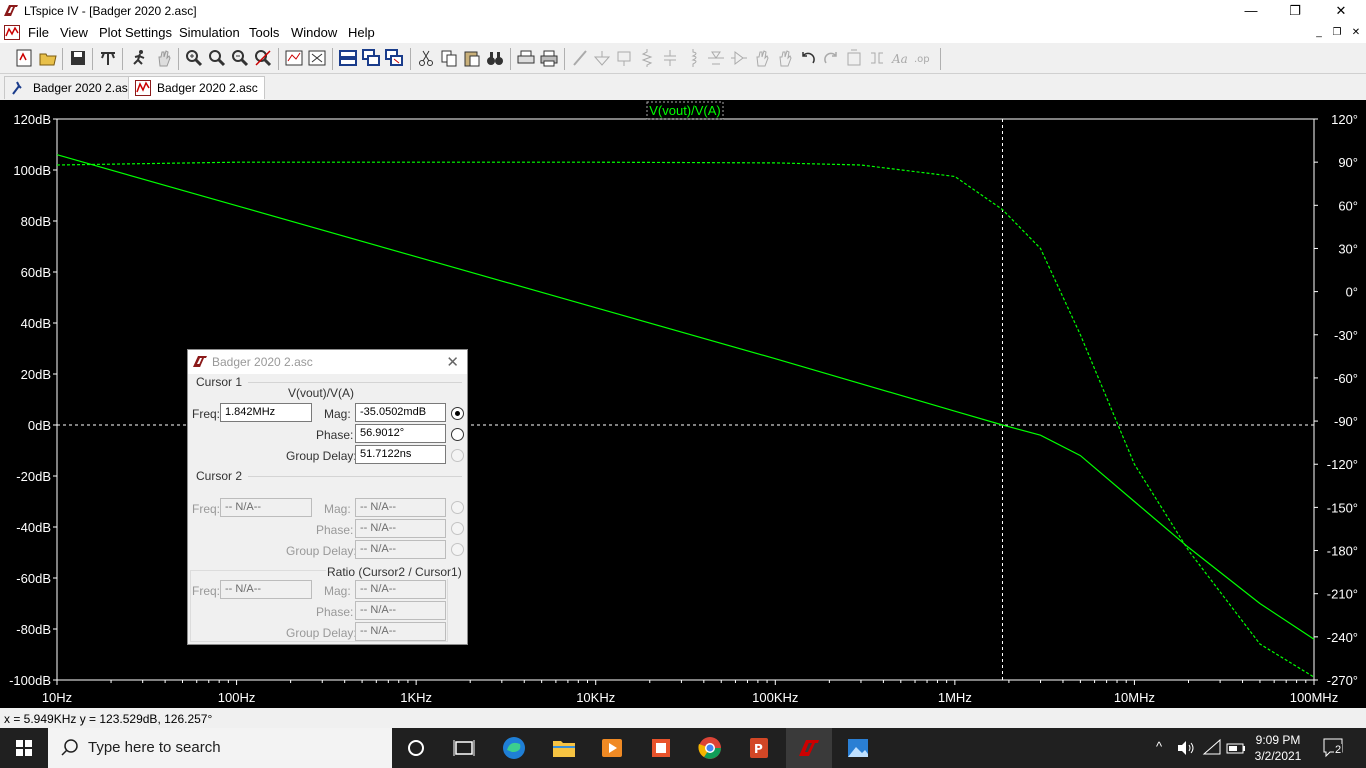 Image resolution: width=1366 pixels, height=768 pixels. I want to click on task-view-icon, so click(464, 748).